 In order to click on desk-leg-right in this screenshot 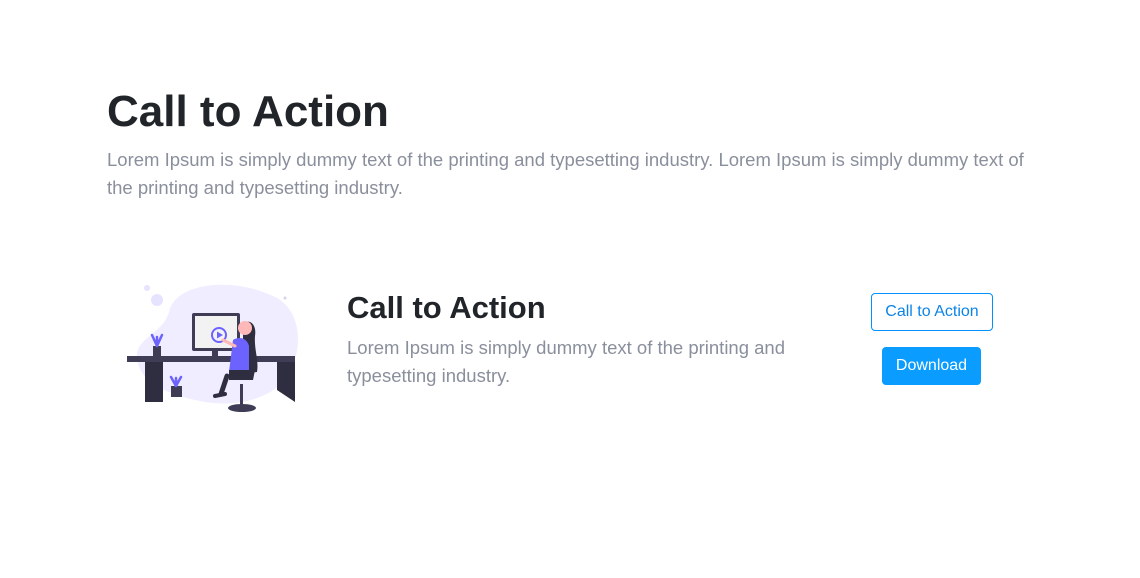, I will do `click(286, 382)`.